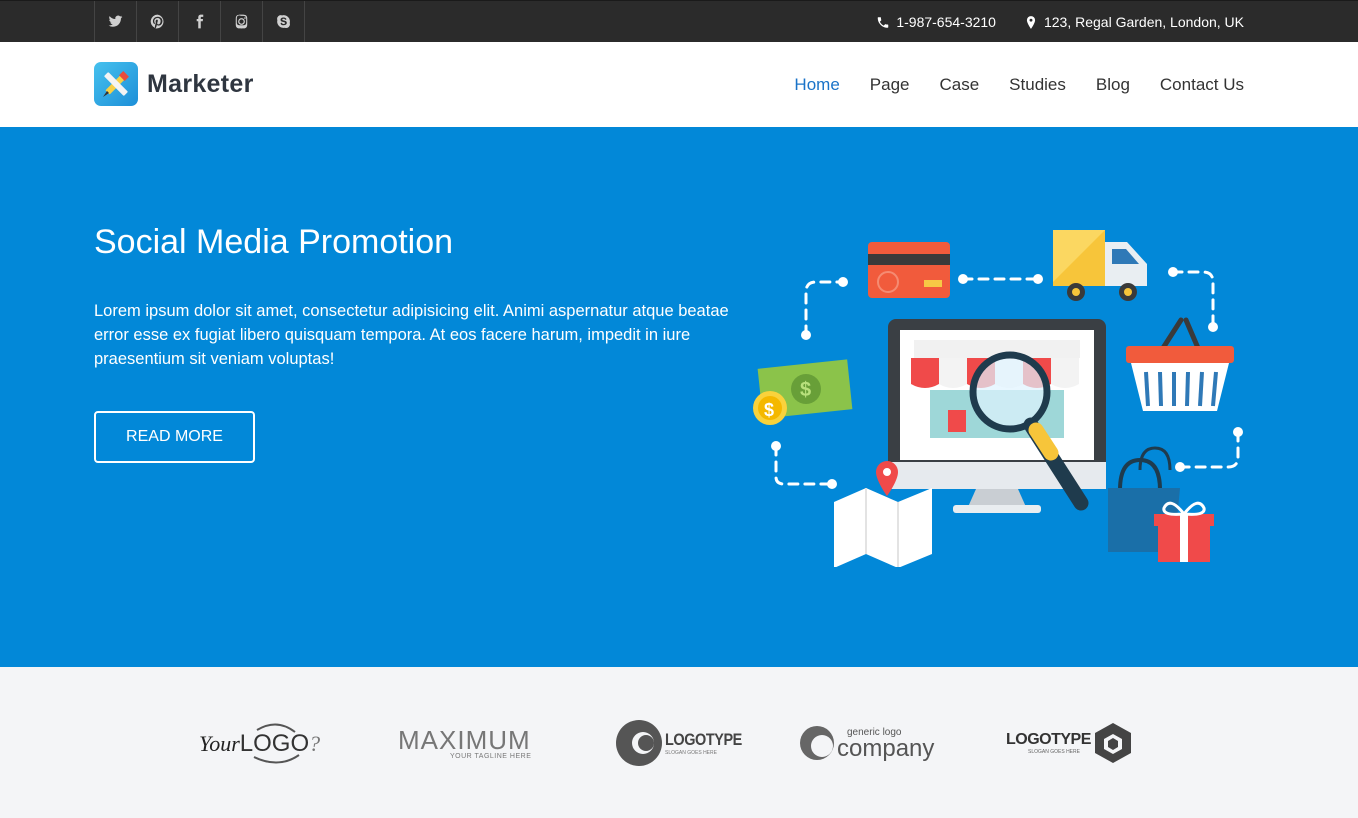 This screenshot has height=818, width=1358. What do you see at coordinates (274, 242) in the screenshot?
I see `hero-title: Social Media Promotion` at bounding box center [274, 242].